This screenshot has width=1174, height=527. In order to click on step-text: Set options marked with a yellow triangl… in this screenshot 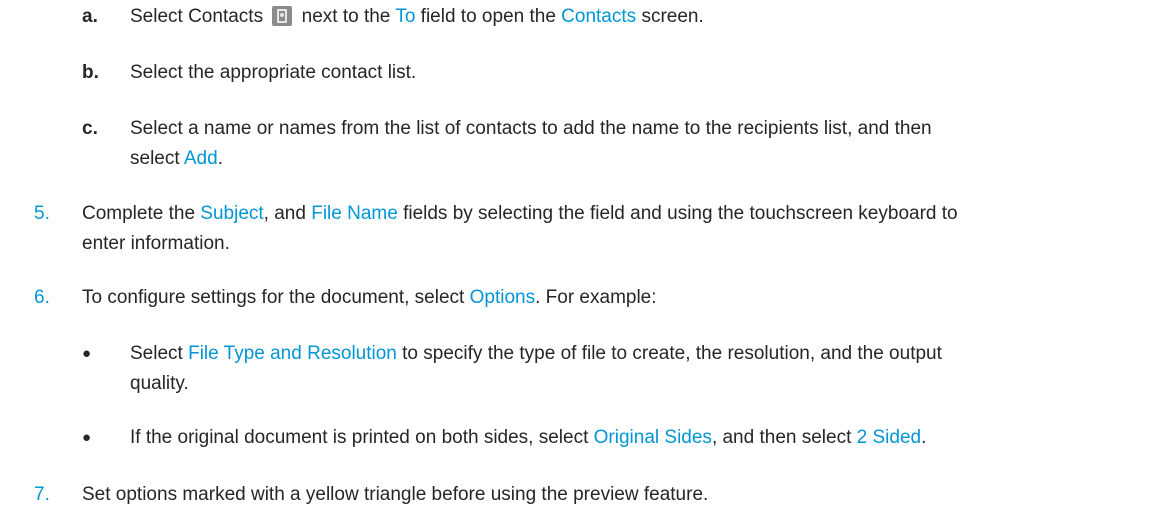, I will do `click(395, 494)`.